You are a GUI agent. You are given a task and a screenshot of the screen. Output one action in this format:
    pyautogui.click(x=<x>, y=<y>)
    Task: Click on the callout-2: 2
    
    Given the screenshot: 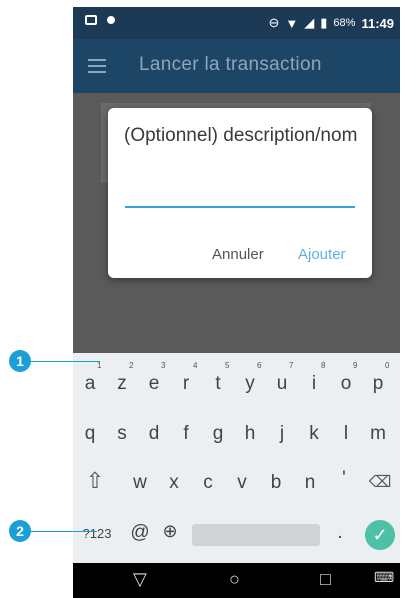 What is the action you would take?
    pyautogui.click(x=20, y=531)
    